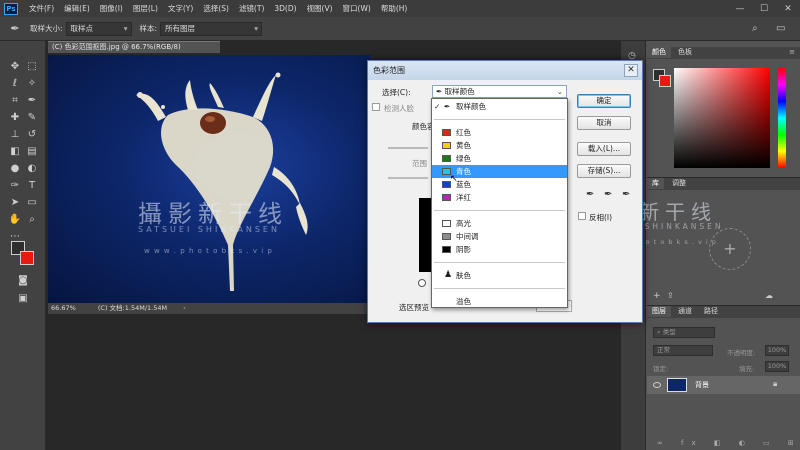 The image size is (800, 450). Describe the element at coordinates (111, 8) in the screenshot. I see `menu-image: 图像(I)` at that location.